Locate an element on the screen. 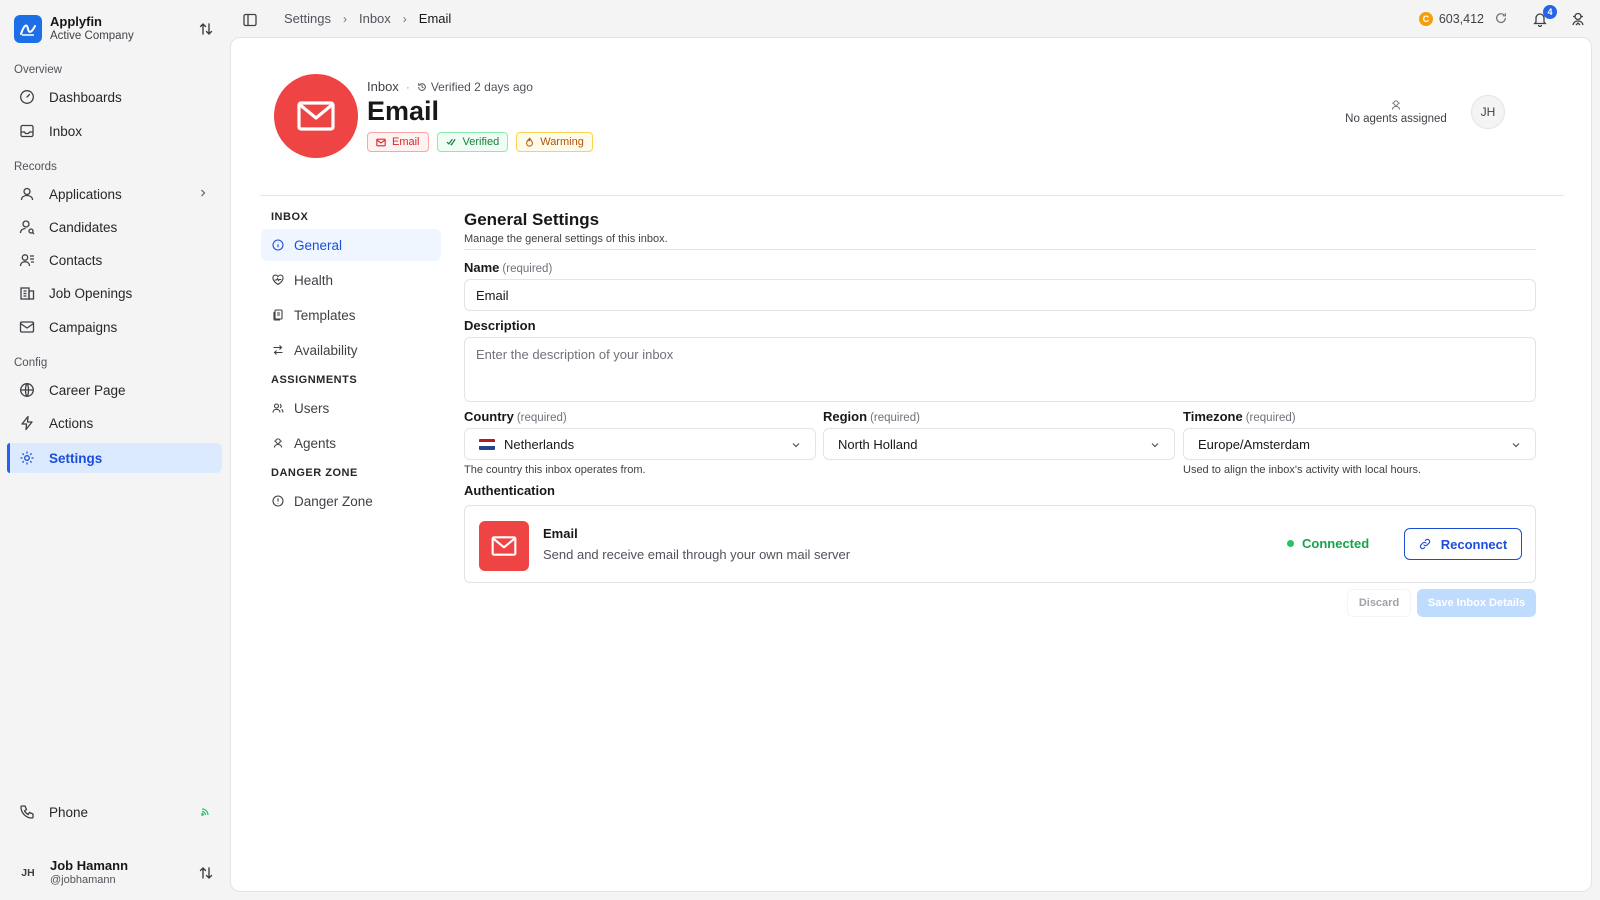  sidebar-item-label: Dashboards is located at coordinates (85, 97).